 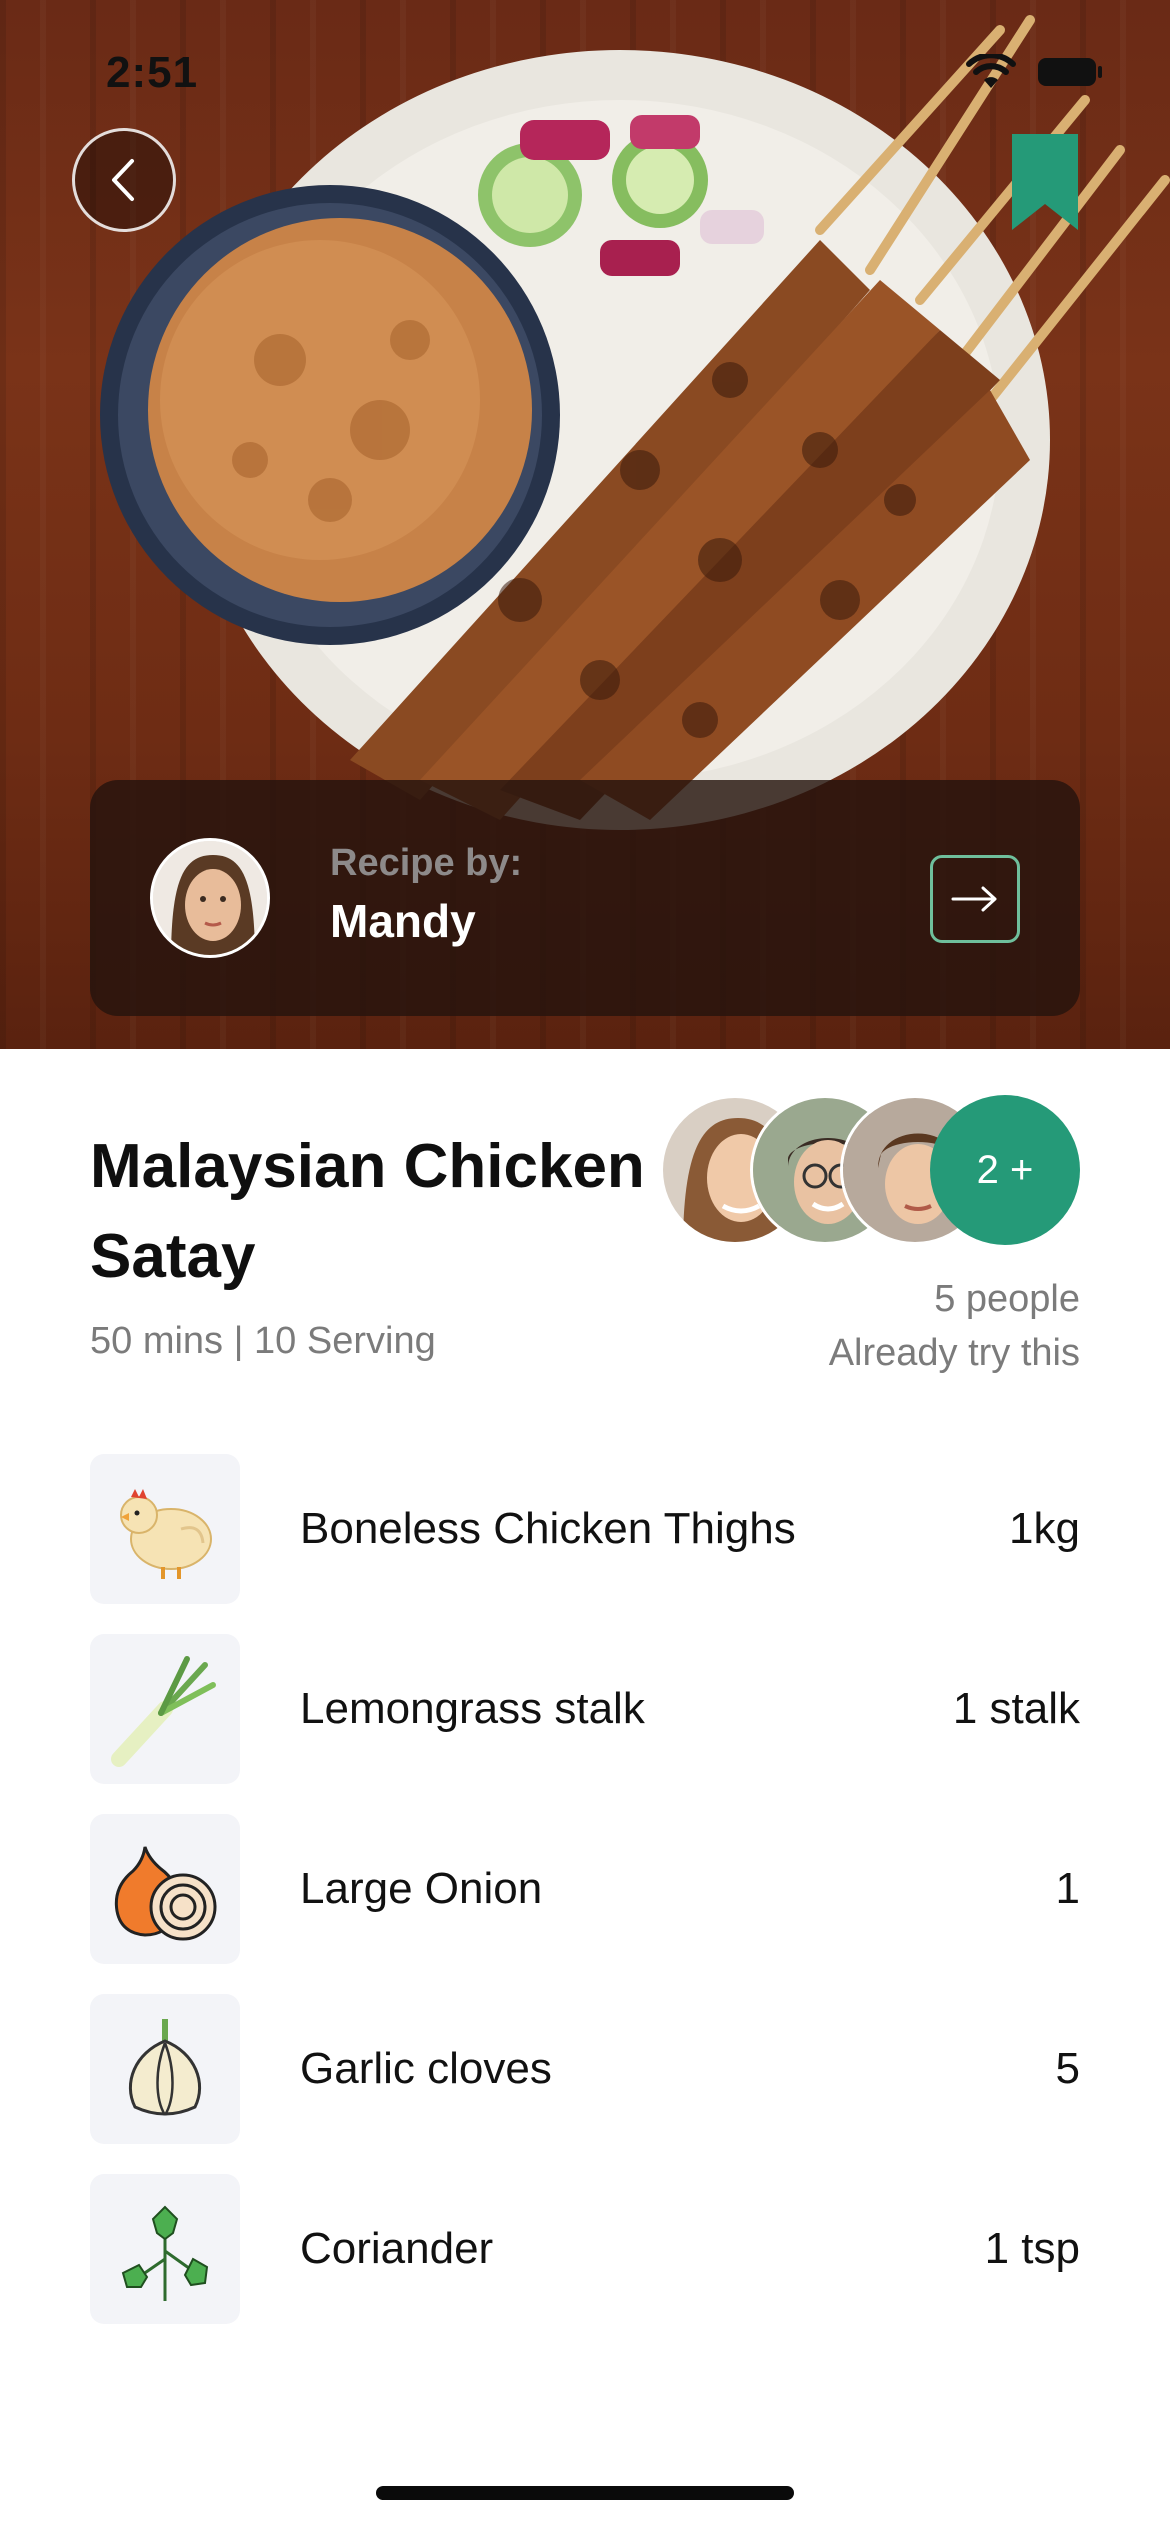 What do you see at coordinates (165, 2249) in the screenshot?
I see `coriander-icon` at bounding box center [165, 2249].